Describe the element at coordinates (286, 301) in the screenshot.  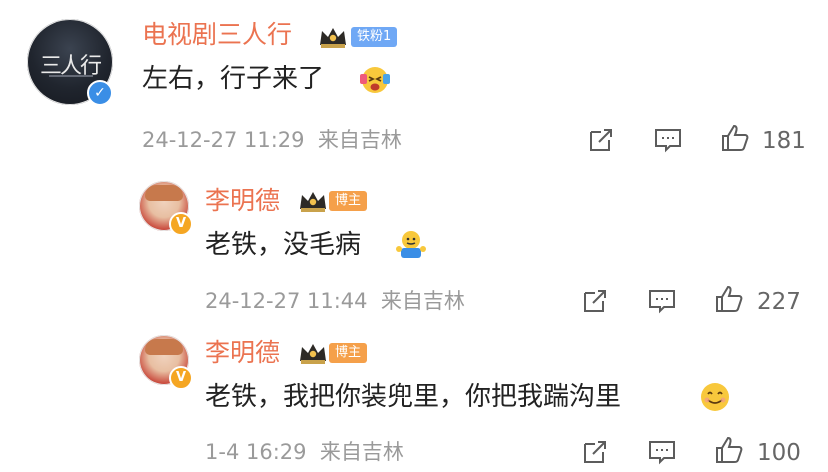
I see `time-text: 24-12-27 11:44` at that location.